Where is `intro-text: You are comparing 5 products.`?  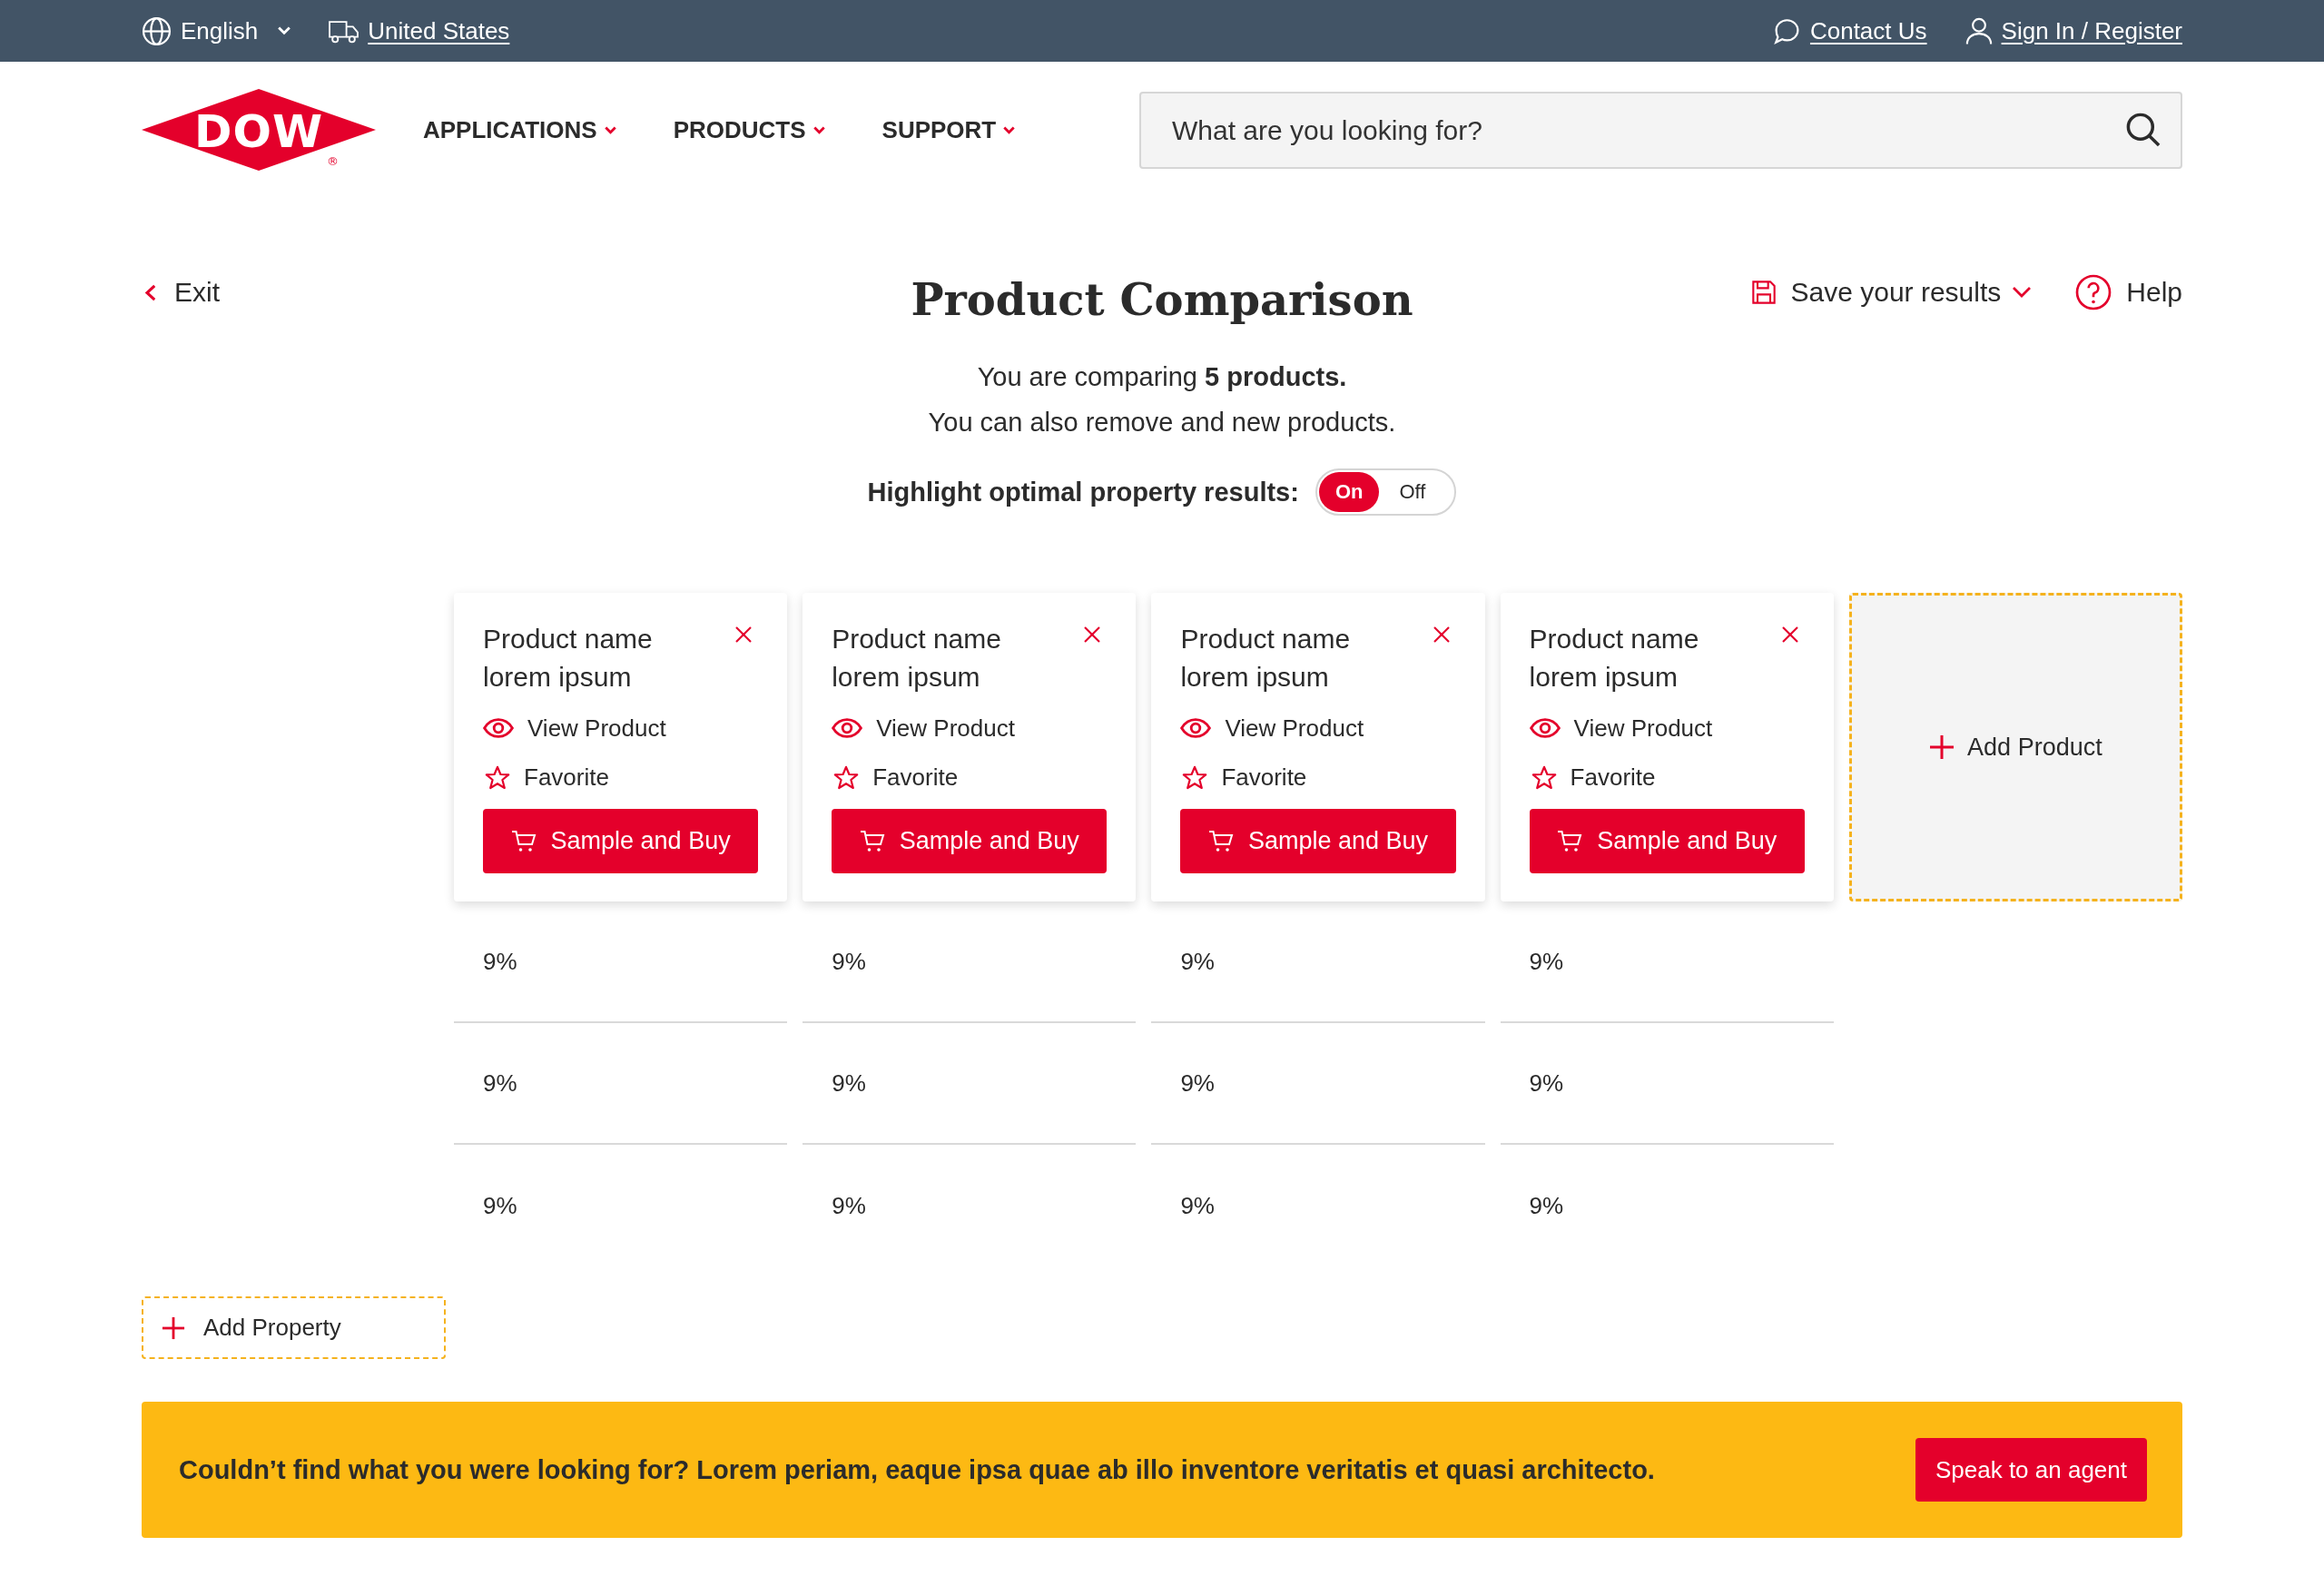
intro-text: You are comparing 5 products. is located at coordinates (1162, 377).